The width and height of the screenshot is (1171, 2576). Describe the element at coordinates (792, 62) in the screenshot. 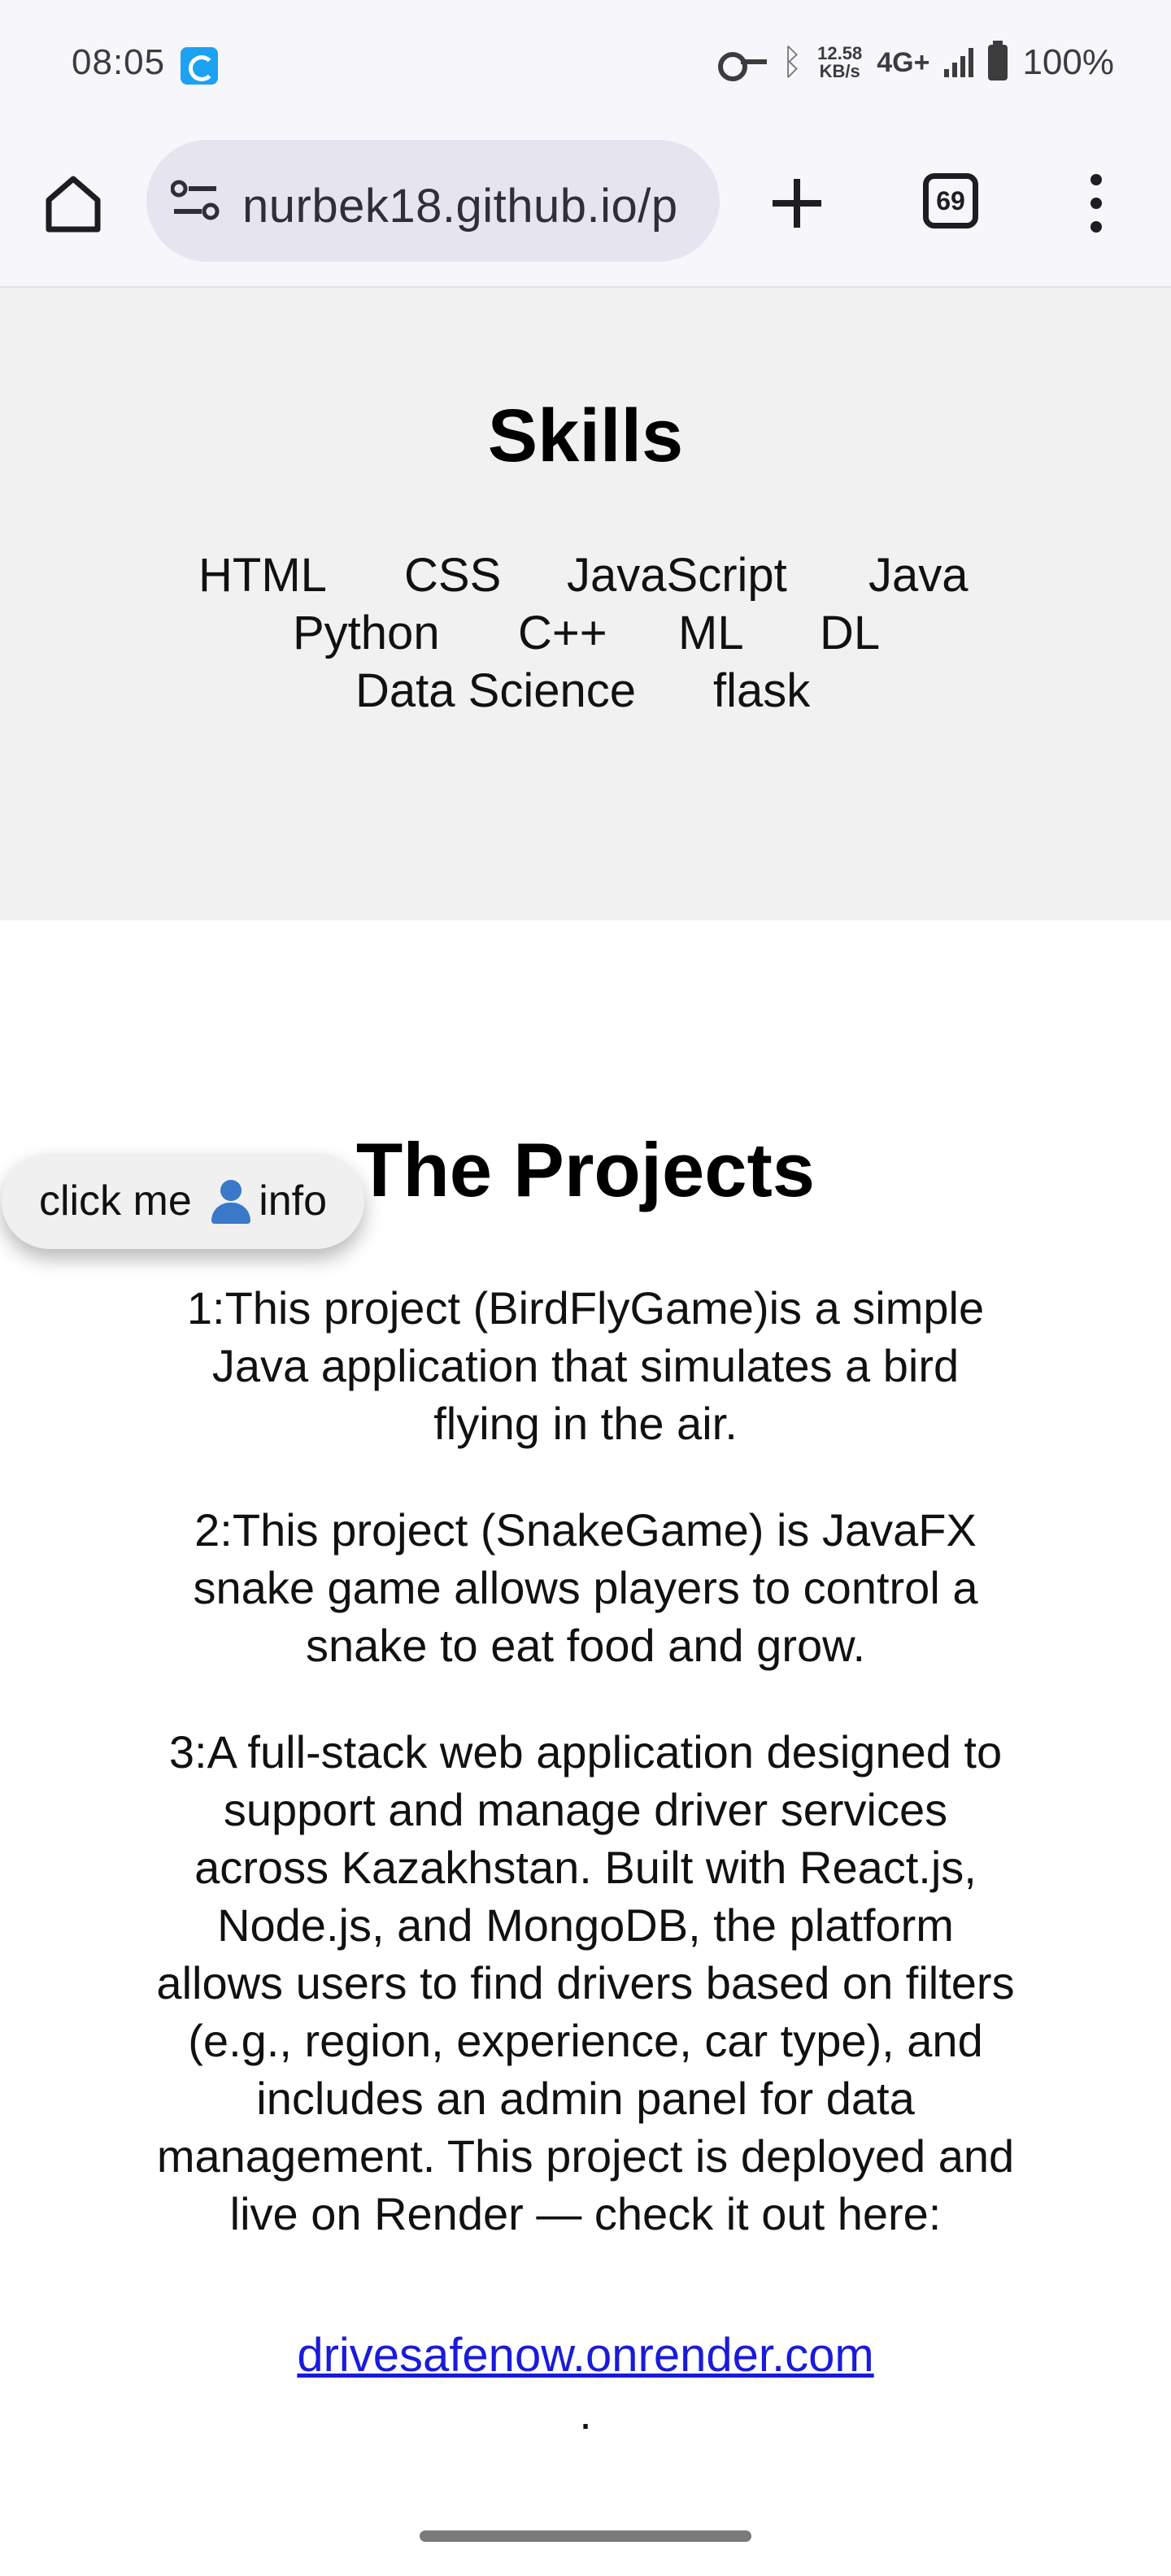

I see `bluetooth-icon: ᛒ` at that location.